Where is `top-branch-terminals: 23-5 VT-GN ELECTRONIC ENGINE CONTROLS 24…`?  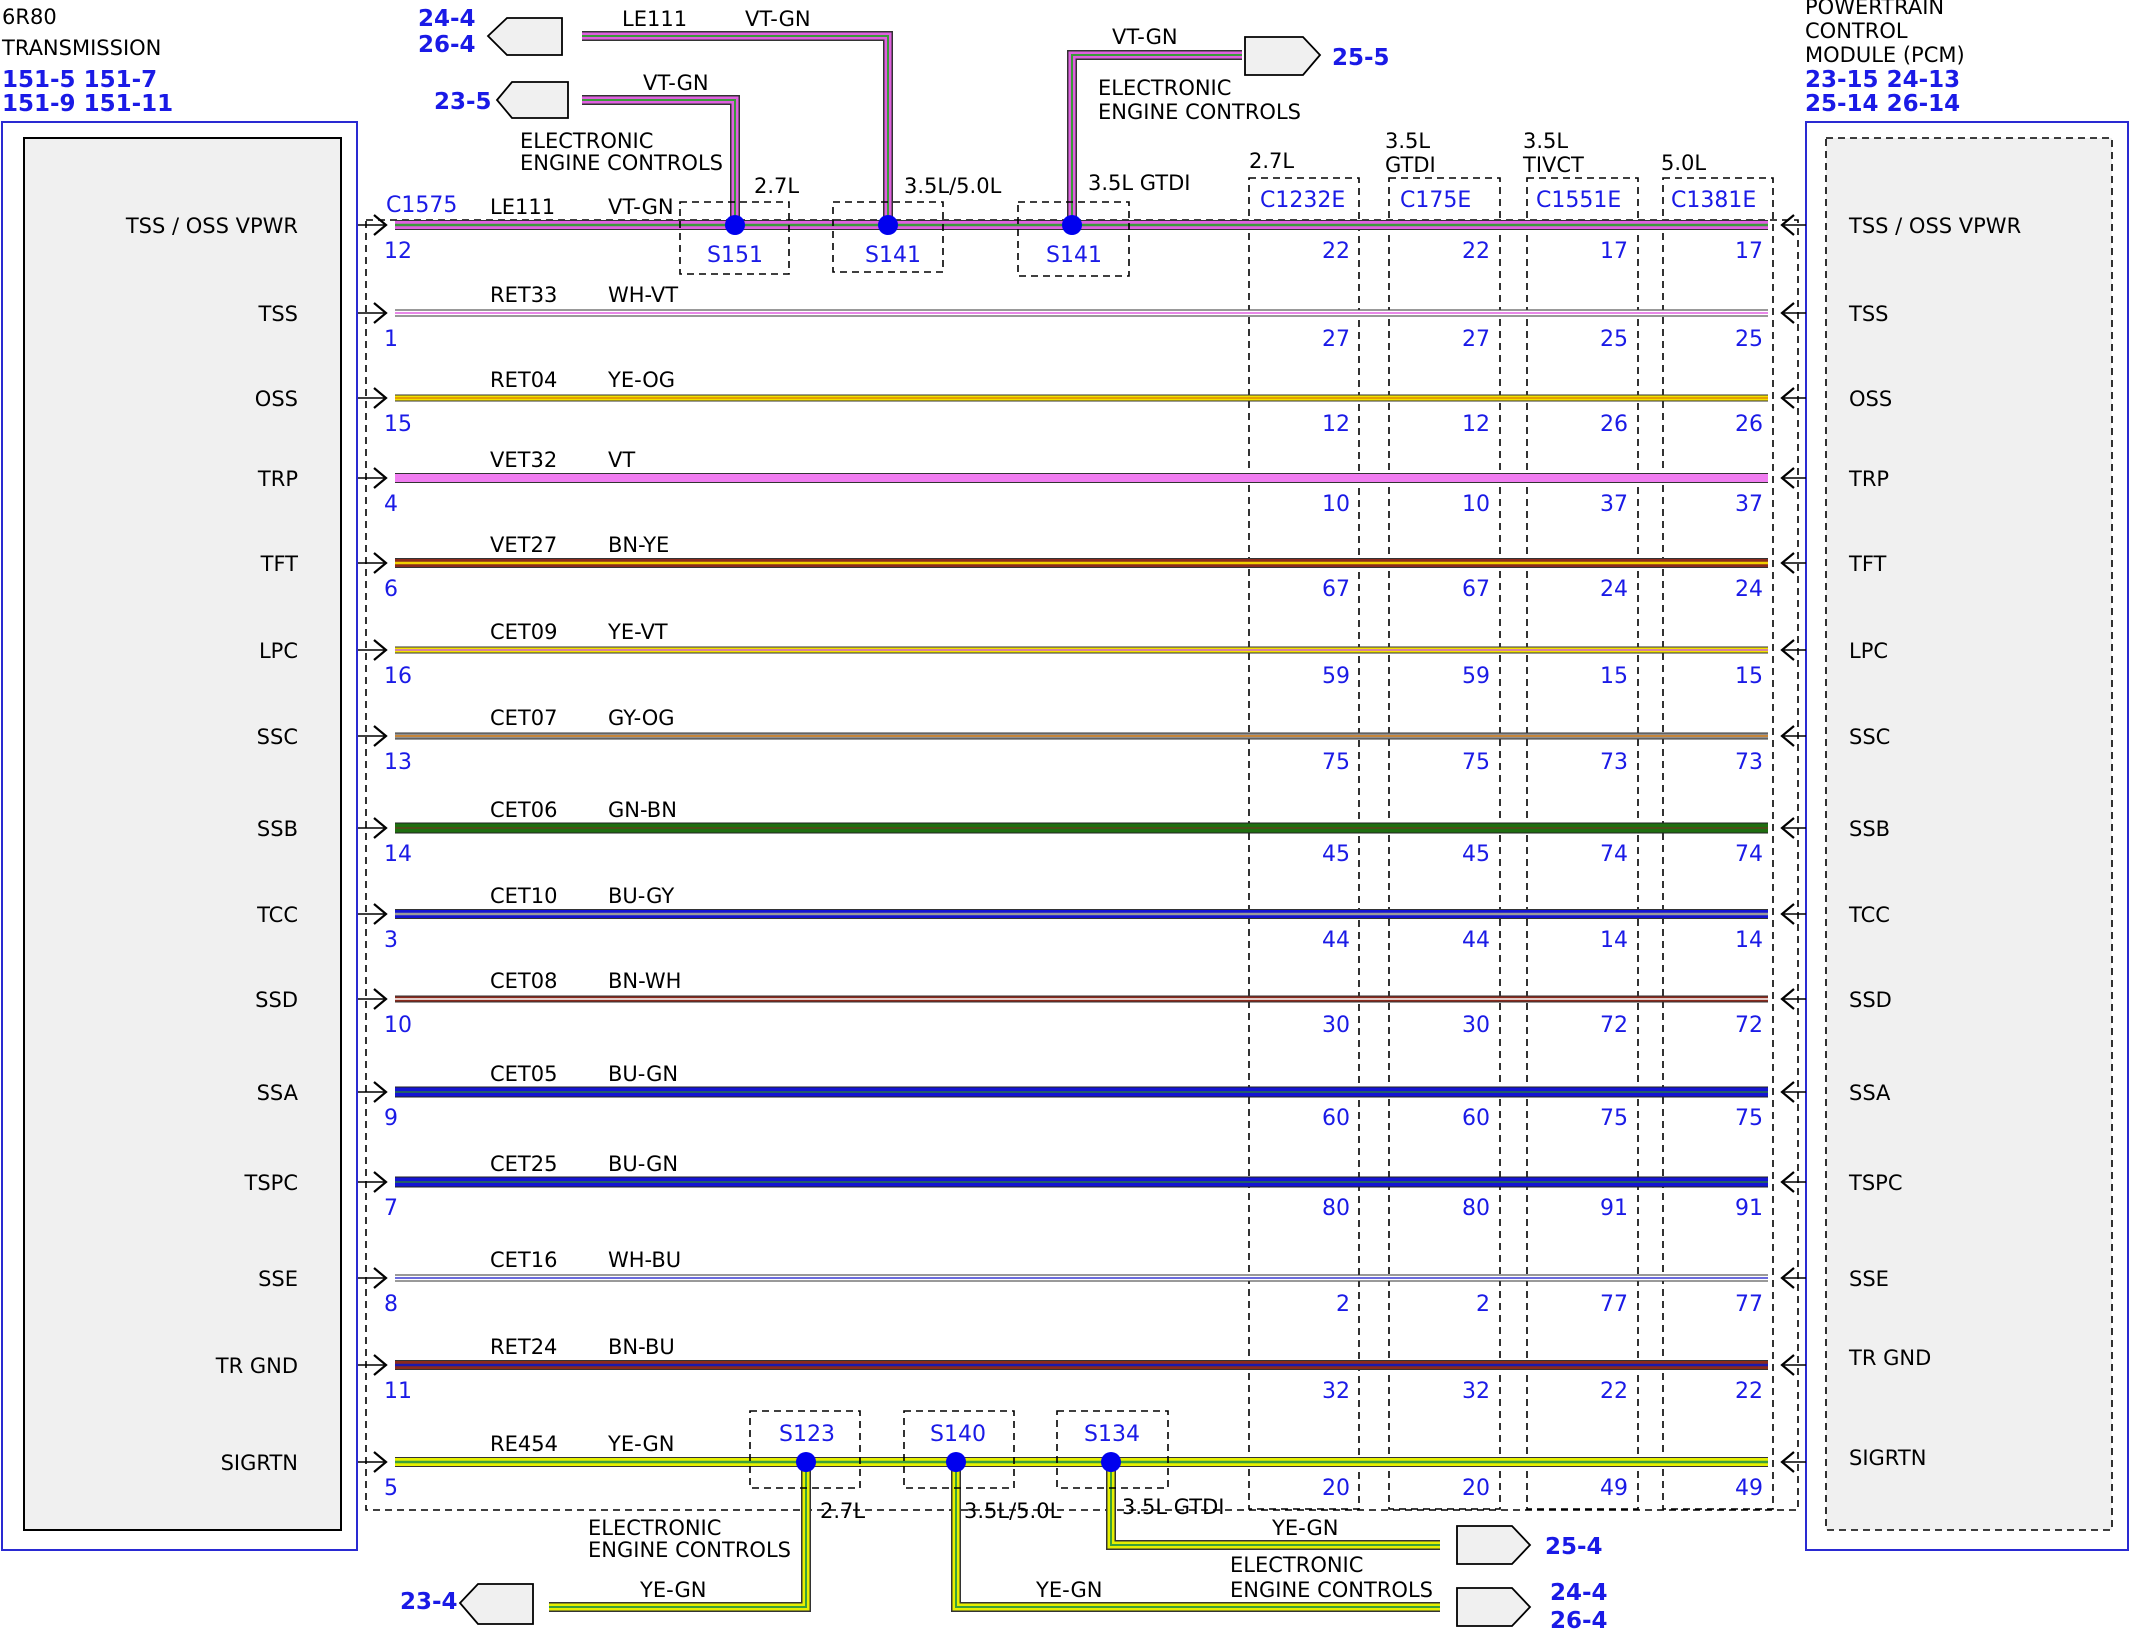 top-branch-terminals: 23-5 VT-GN ELECTRONIC ENGINE CONTROLS 24… is located at coordinates (904, 90).